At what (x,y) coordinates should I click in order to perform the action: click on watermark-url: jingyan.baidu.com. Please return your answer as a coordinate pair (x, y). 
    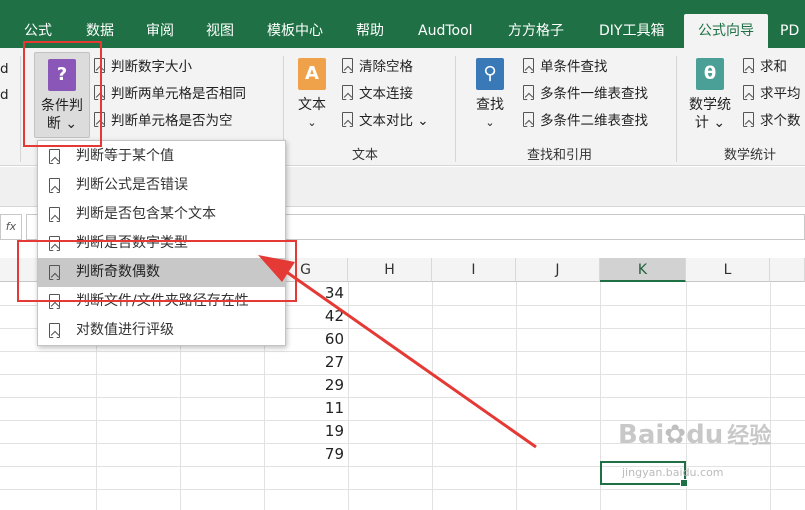
    Looking at the image, I should click on (673, 472).